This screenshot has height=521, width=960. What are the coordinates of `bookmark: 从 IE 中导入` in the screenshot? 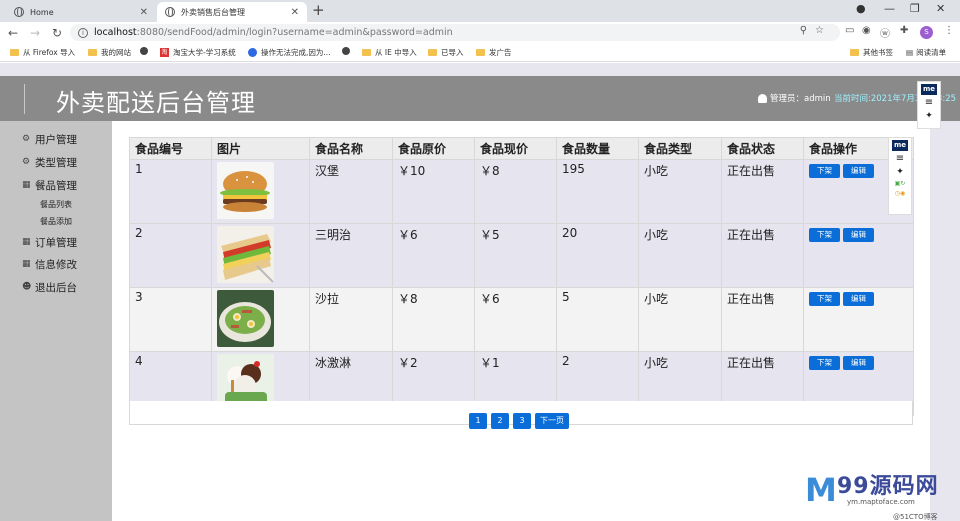 It's located at (389, 52).